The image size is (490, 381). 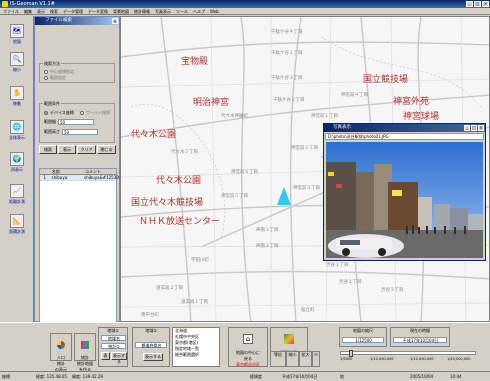 I want to click on town-label: 神南２丁目, so click(x=267, y=246).